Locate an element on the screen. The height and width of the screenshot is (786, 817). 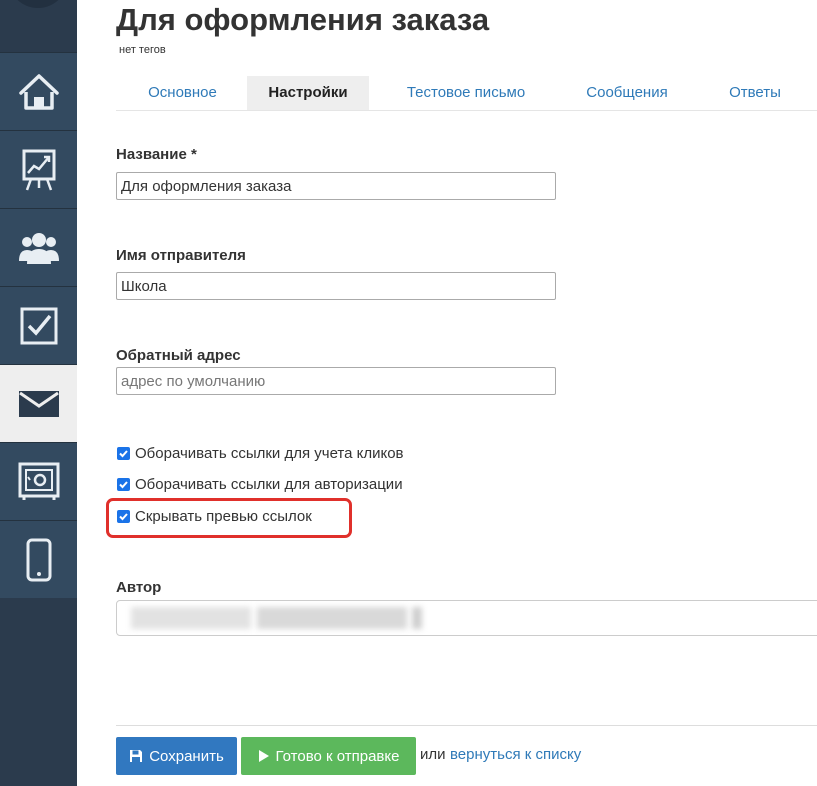
page-title: Для оформления заказа is located at coordinates (303, 19).